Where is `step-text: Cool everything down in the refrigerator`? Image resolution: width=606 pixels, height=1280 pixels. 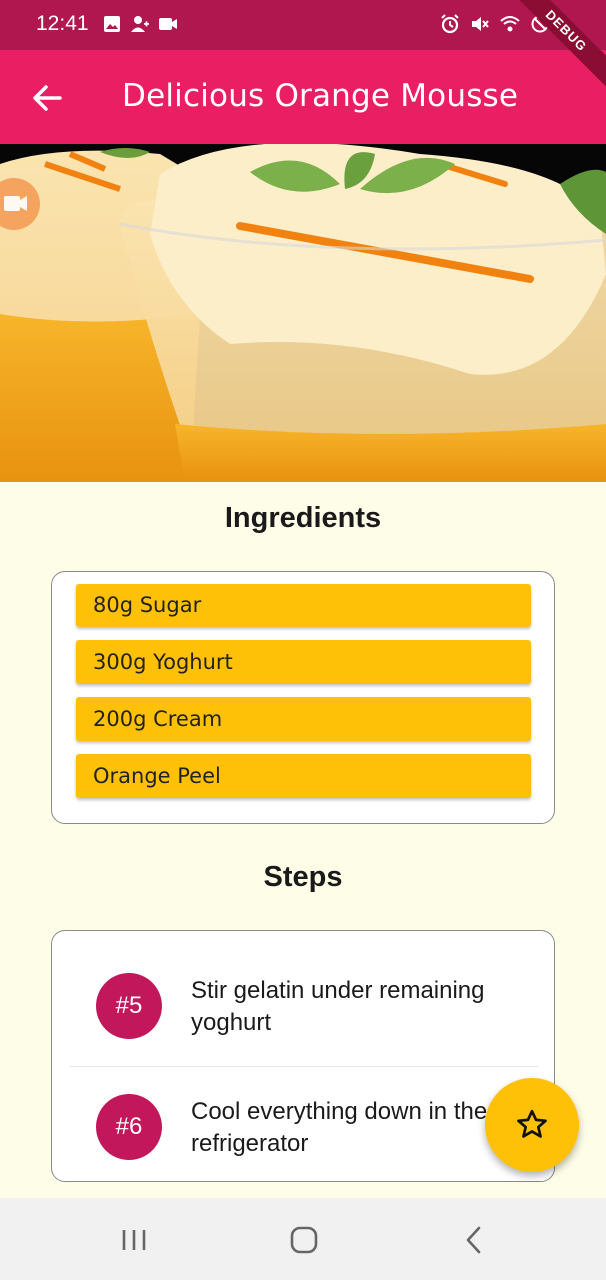 step-text: Cool everything down in the refrigerator is located at coordinates (339, 1127).